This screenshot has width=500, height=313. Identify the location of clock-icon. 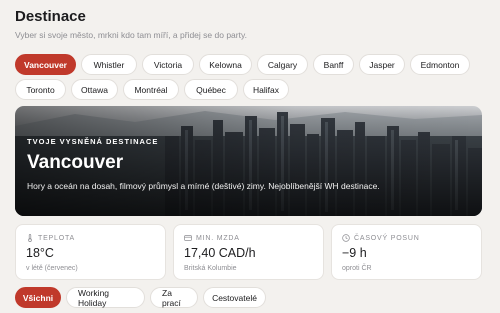
(346, 238).